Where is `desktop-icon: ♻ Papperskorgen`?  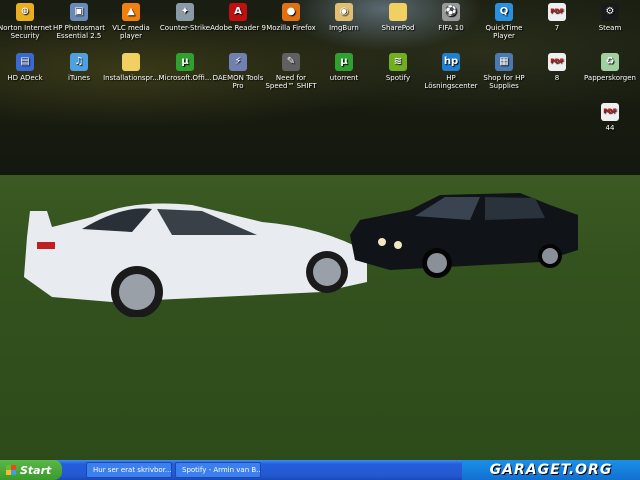 desktop-icon: ♻ Papperskorgen is located at coordinates (610, 67).